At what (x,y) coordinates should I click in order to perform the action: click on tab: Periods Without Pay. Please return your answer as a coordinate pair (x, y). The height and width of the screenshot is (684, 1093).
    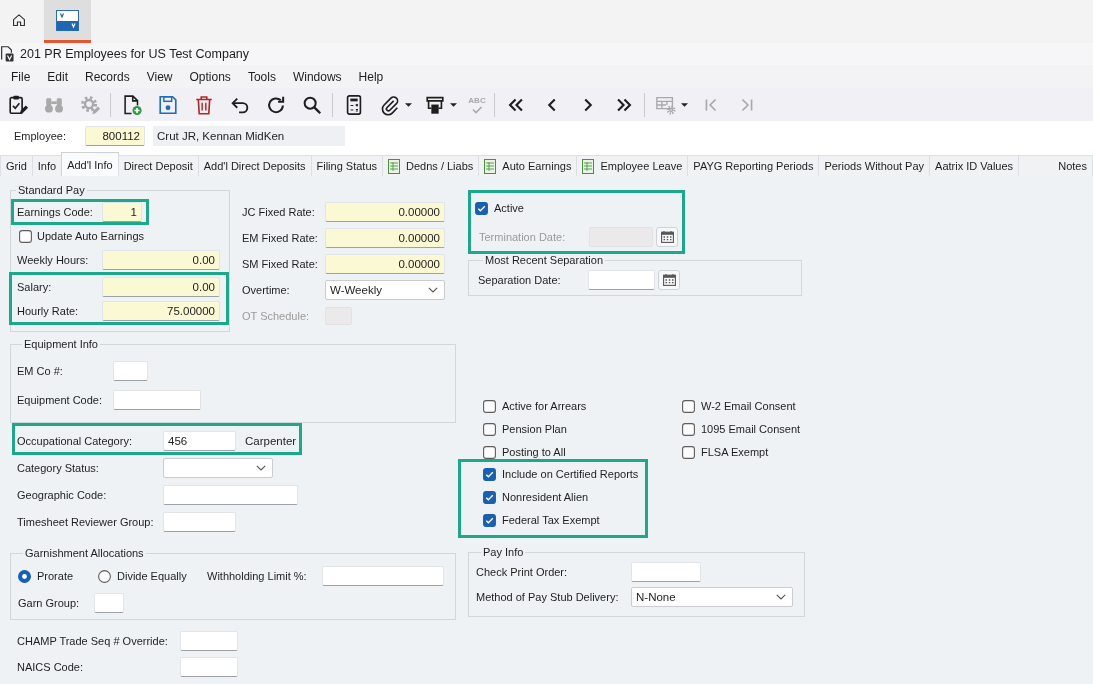
    Looking at the image, I should click on (874, 165).